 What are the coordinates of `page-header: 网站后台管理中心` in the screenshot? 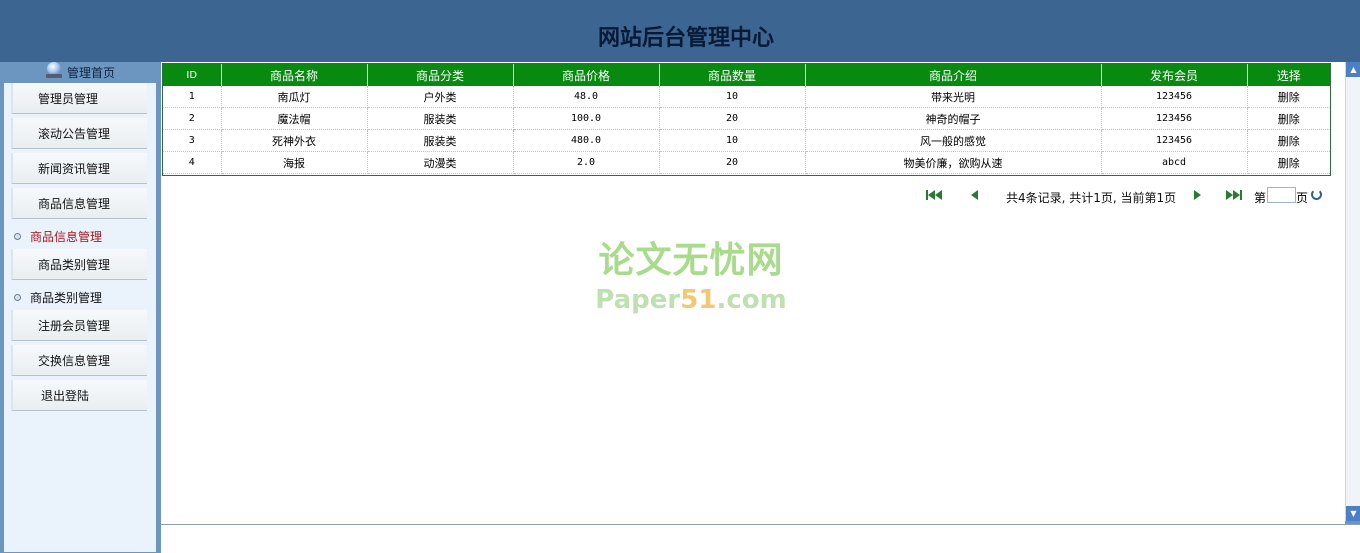 It's located at (680, 31).